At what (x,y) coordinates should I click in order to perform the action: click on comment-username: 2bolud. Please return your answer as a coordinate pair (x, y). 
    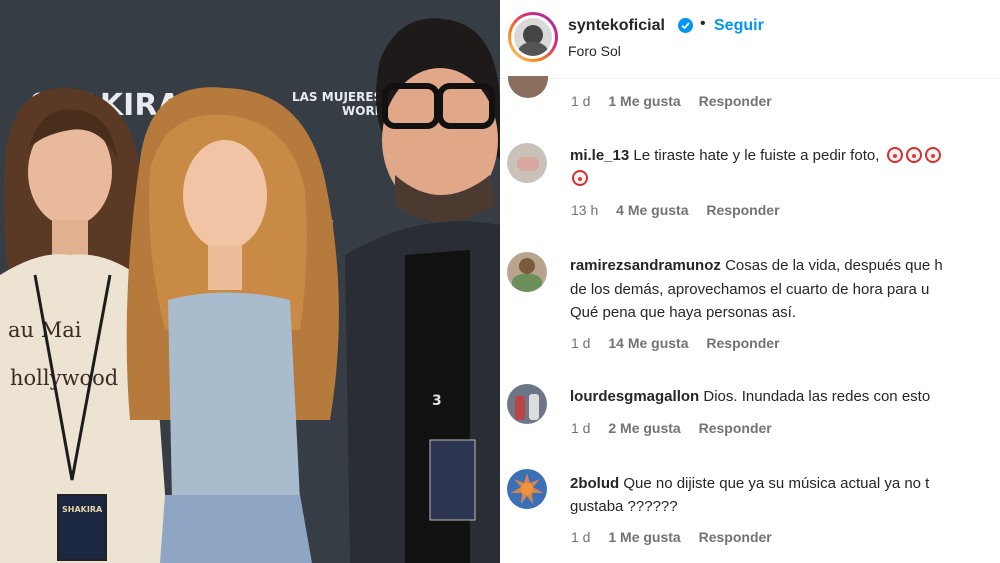
    Looking at the image, I should click on (594, 483).